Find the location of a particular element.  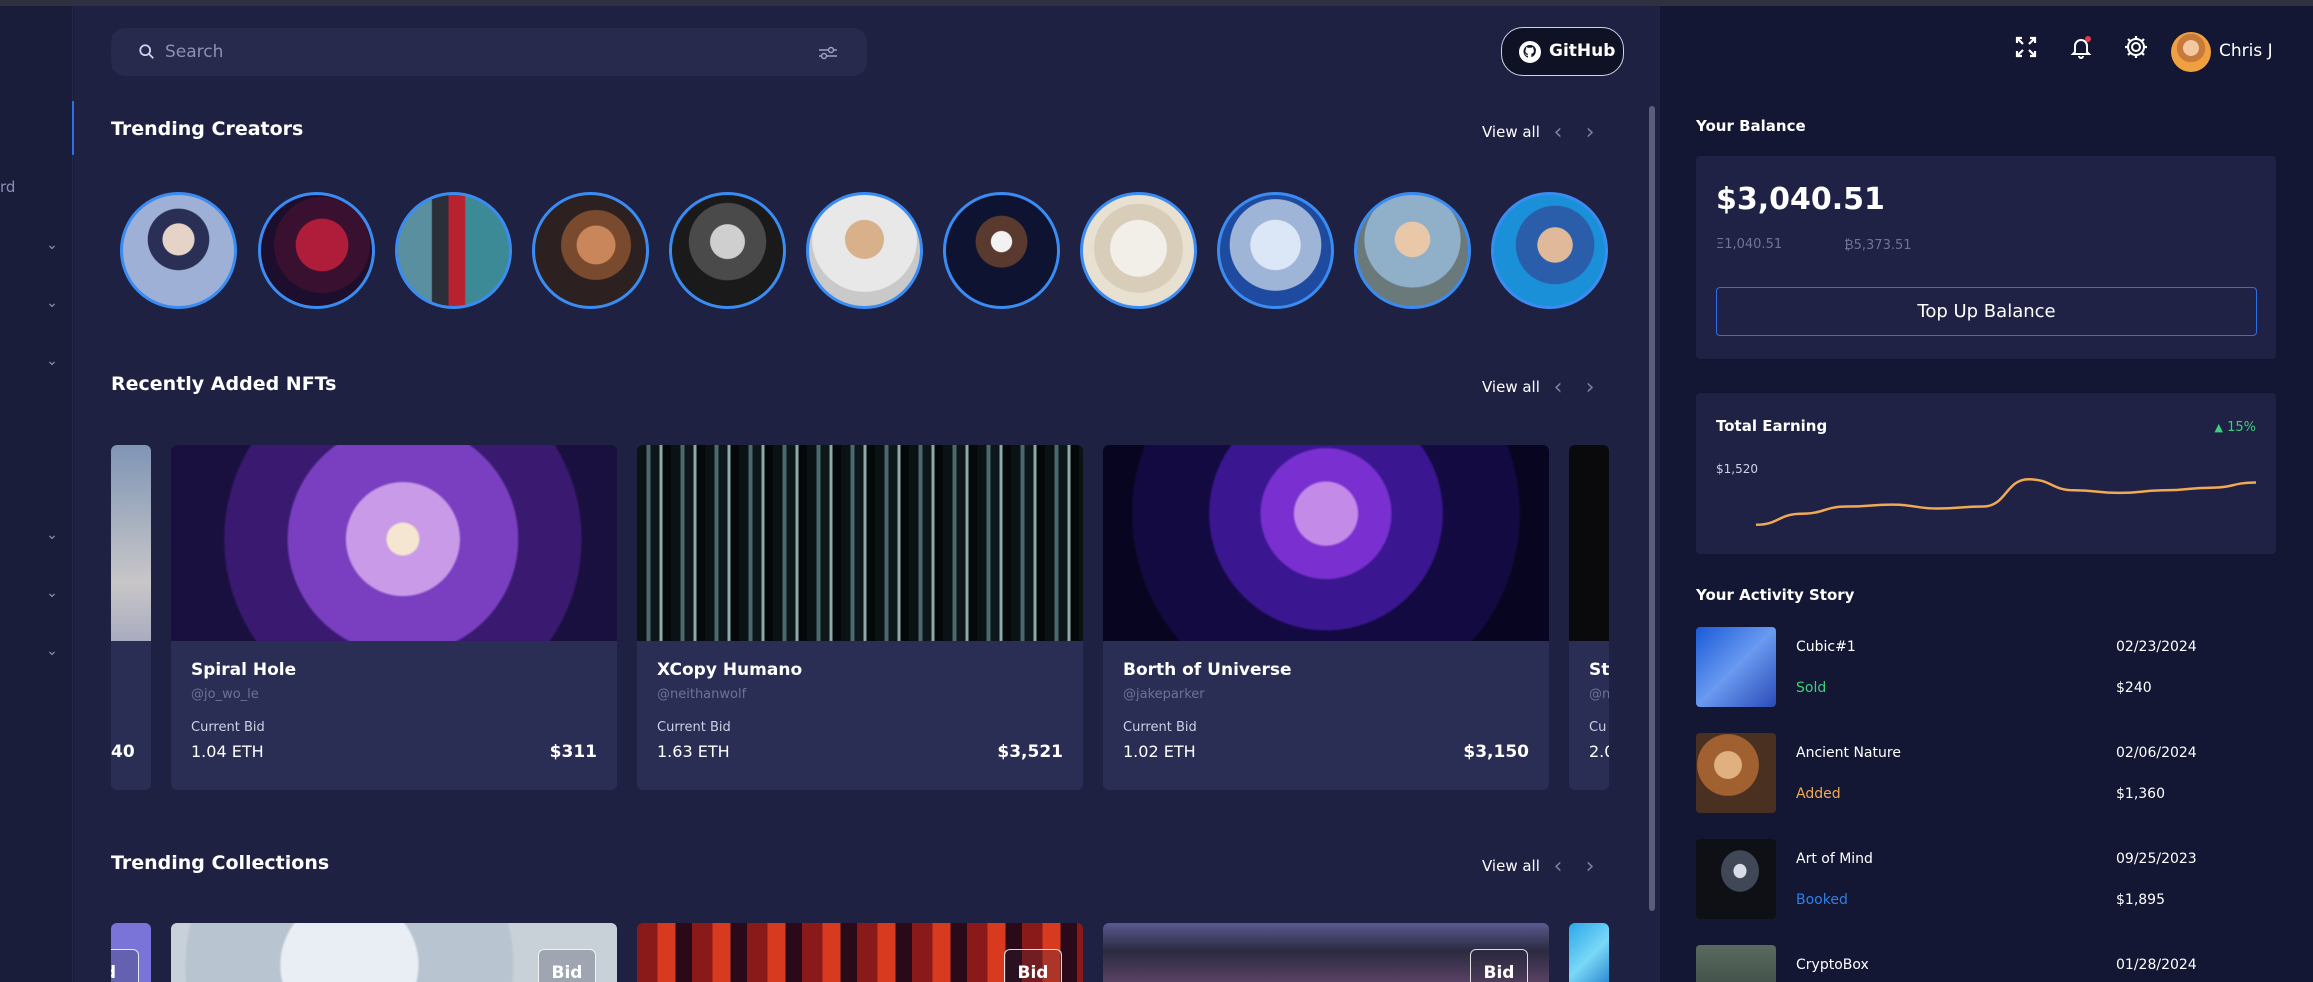

earning-trend-chart is located at coordinates (2005, 501).